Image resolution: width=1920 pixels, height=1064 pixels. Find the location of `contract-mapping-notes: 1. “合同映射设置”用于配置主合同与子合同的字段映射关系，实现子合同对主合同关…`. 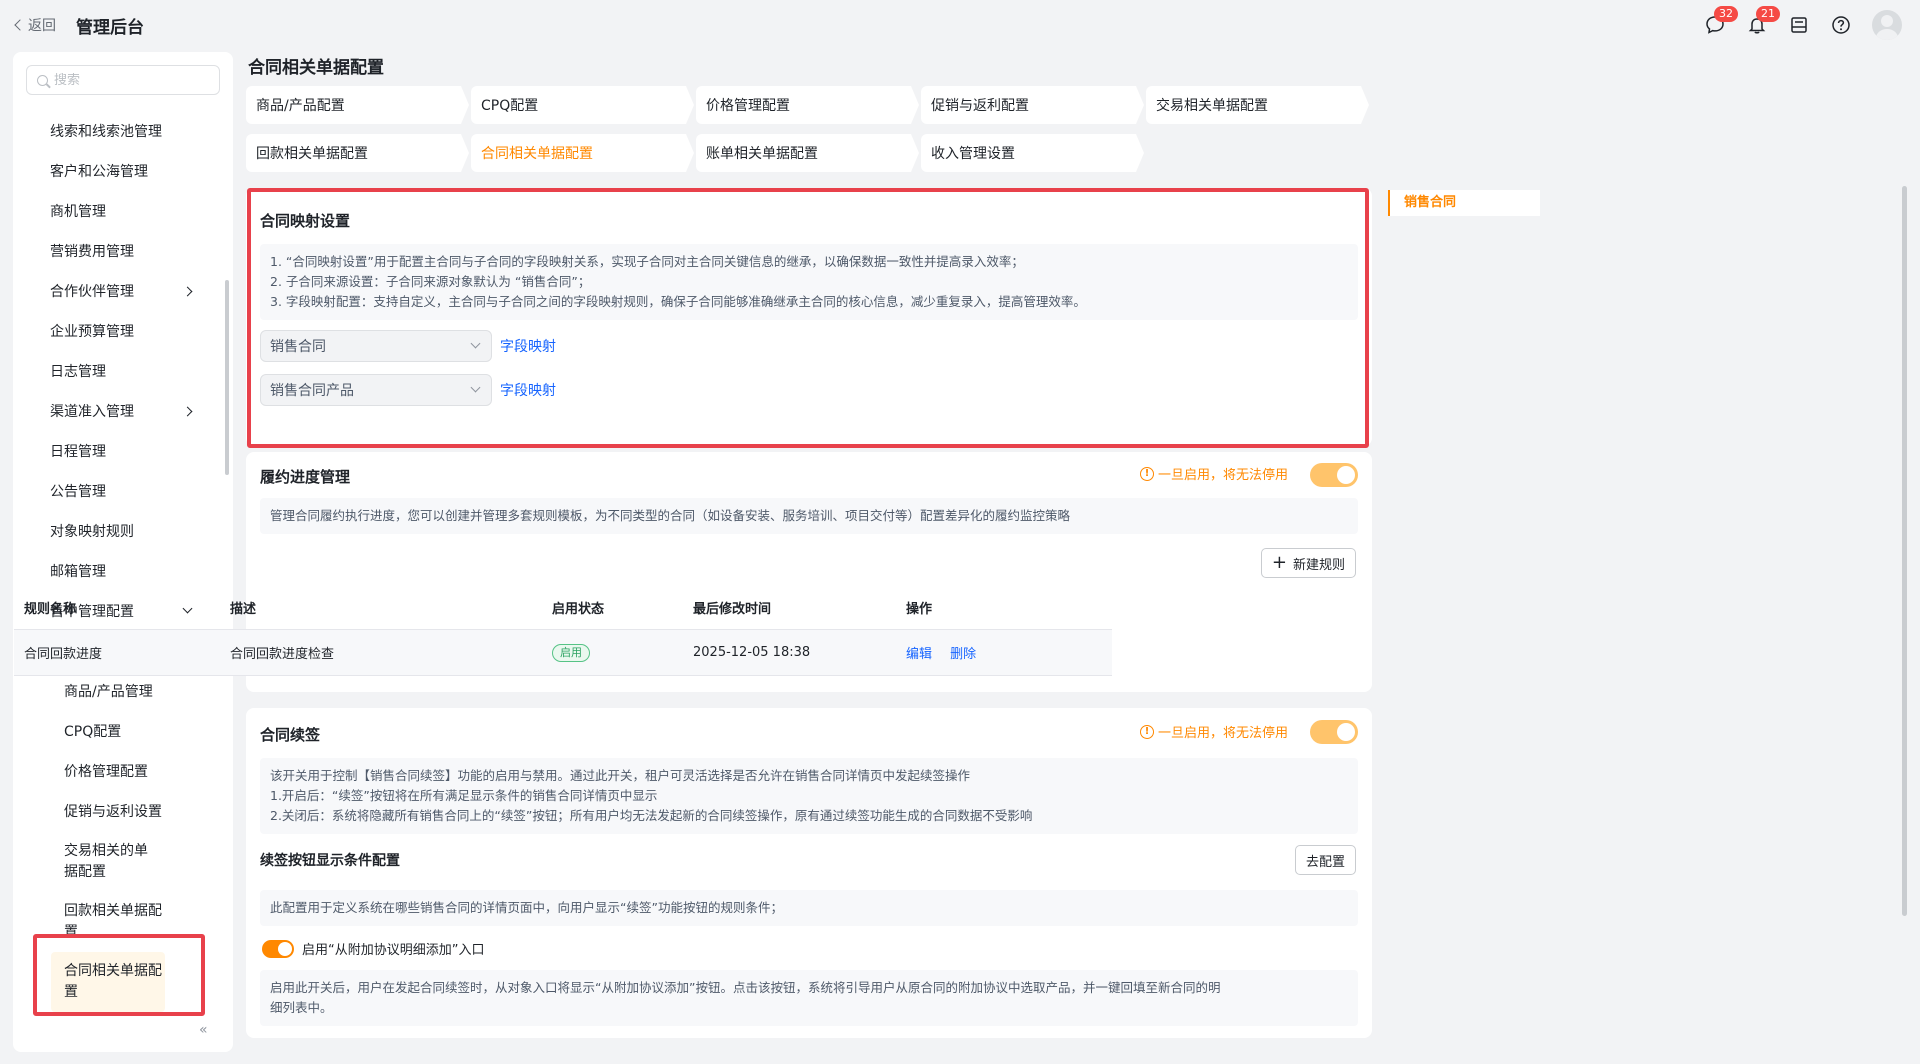

contract-mapping-notes: 1. “合同映射设置”用于配置主合同与子合同的字段映射关系，实现子合同对主合同关… is located at coordinates (809, 282).